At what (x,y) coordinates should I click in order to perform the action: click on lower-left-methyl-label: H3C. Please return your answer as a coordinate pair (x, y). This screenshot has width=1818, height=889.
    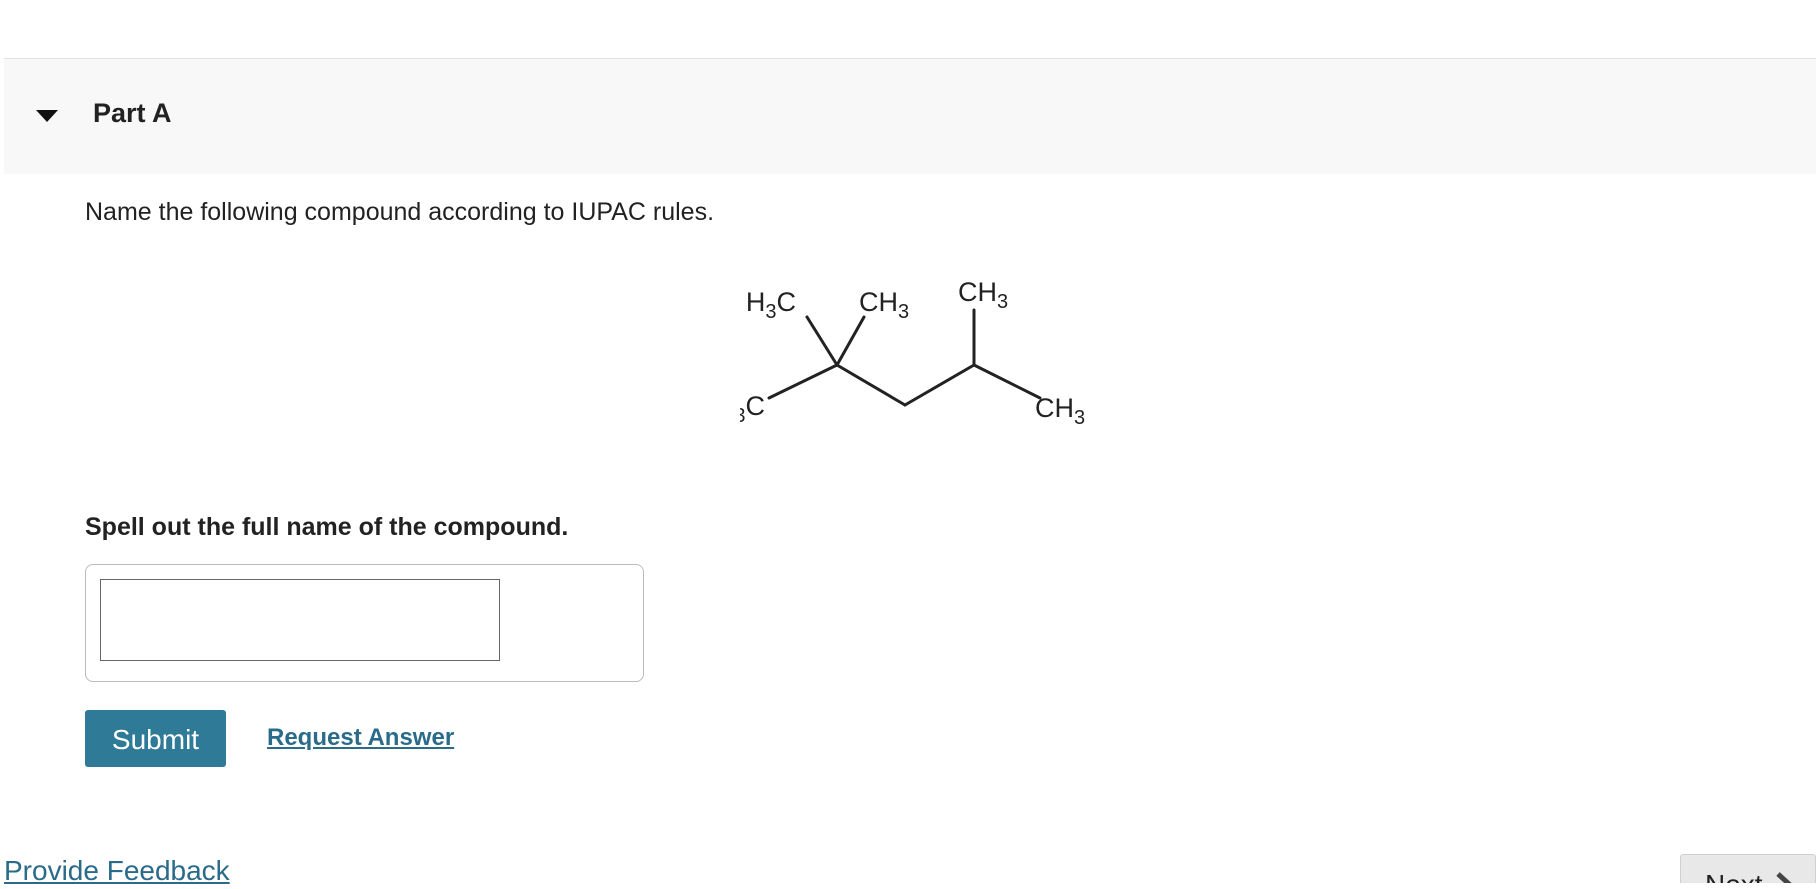
    Looking at the image, I should click on (752, 409).